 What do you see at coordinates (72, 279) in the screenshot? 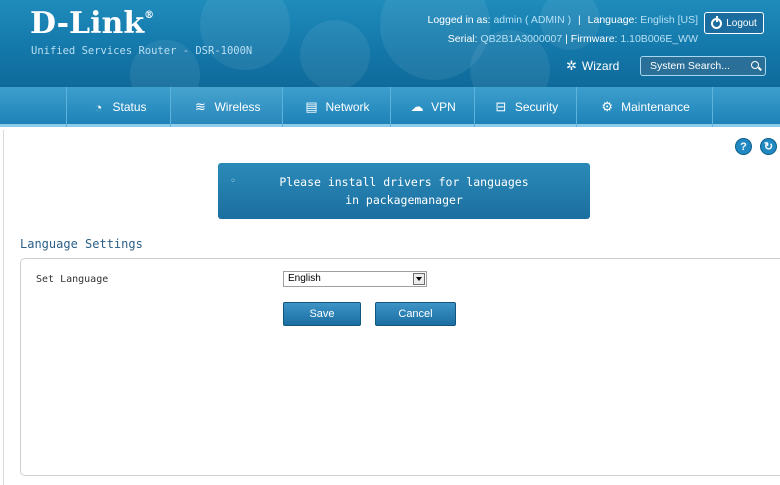
I see `set-language-label: Set Language` at bounding box center [72, 279].